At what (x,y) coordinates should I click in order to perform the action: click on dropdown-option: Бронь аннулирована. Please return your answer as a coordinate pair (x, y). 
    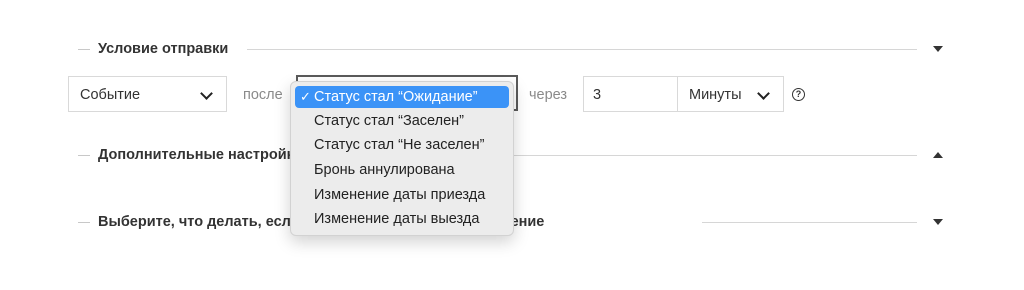
    Looking at the image, I should click on (402, 170).